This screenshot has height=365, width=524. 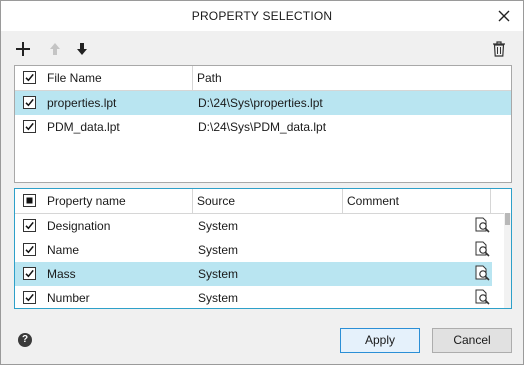 I want to click on column-header-path: Path, so click(x=352, y=78).